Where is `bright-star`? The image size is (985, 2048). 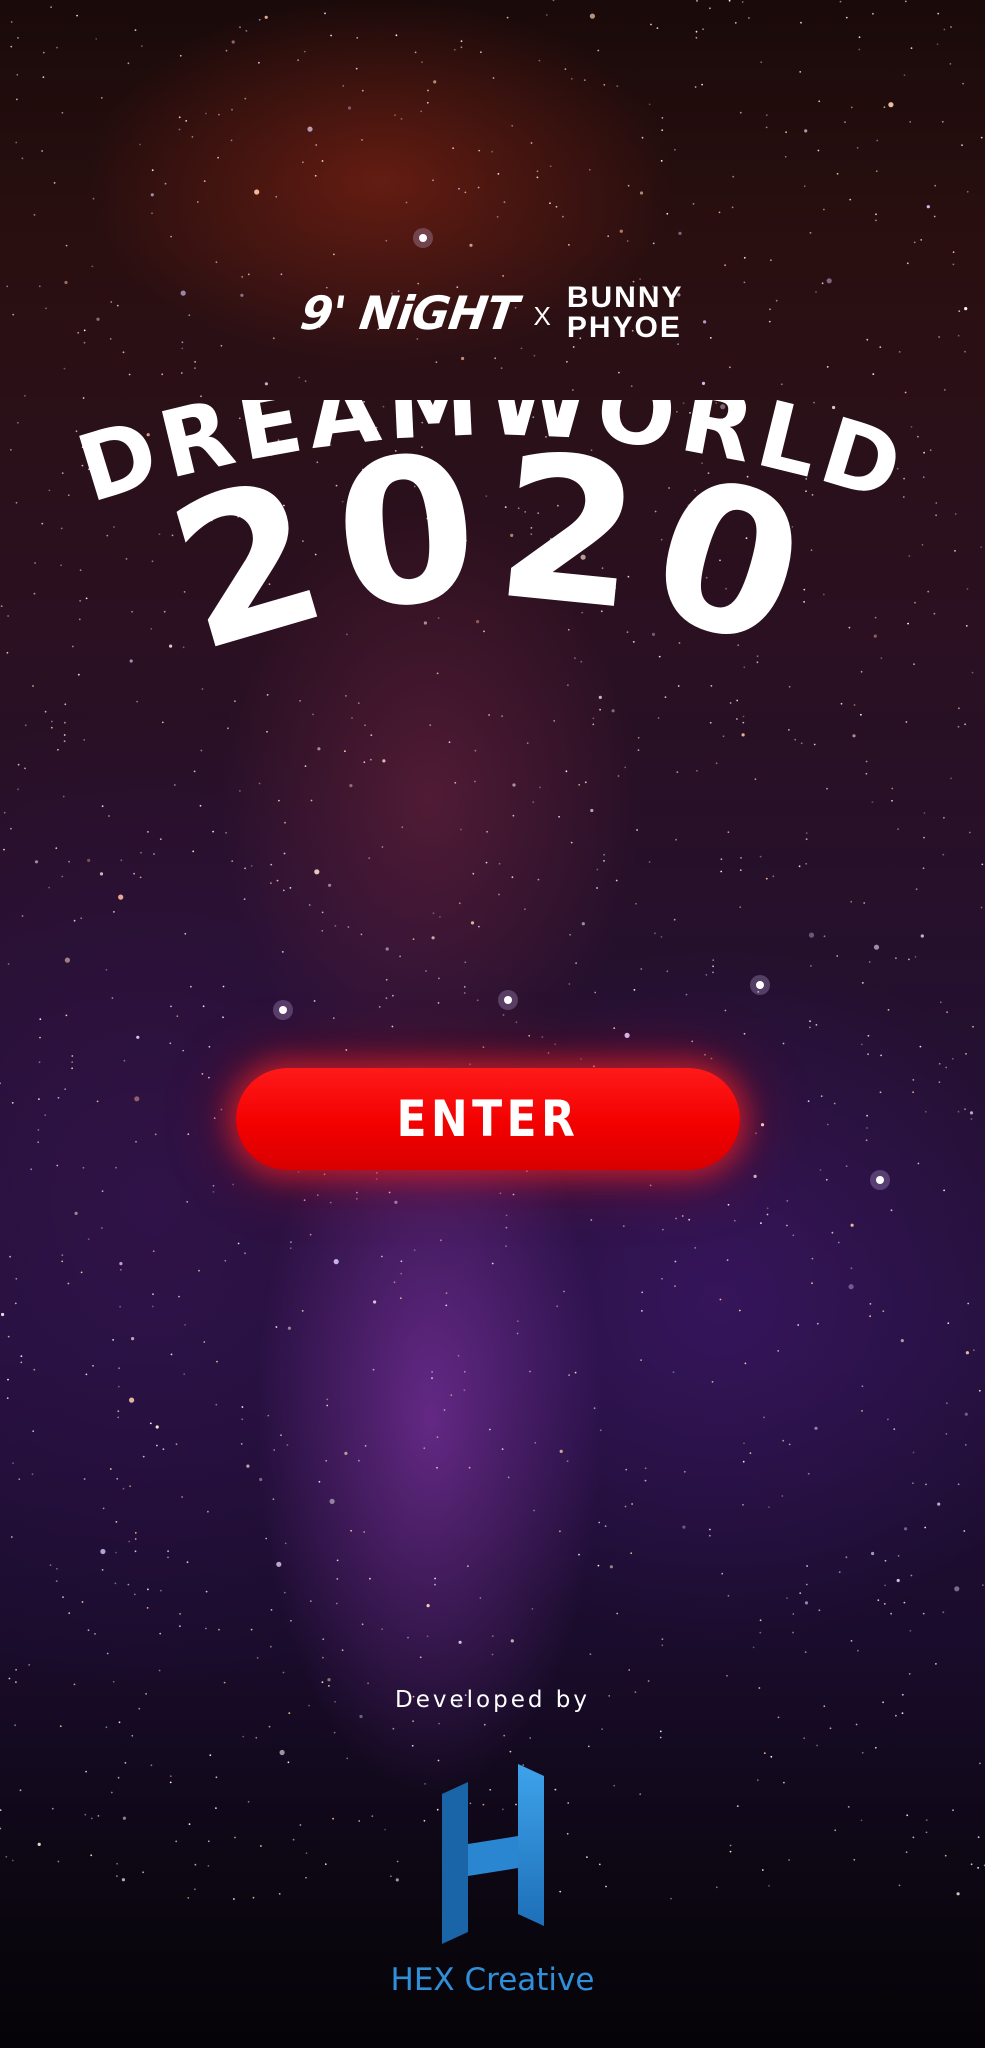 bright-star is located at coordinates (880, 1180).